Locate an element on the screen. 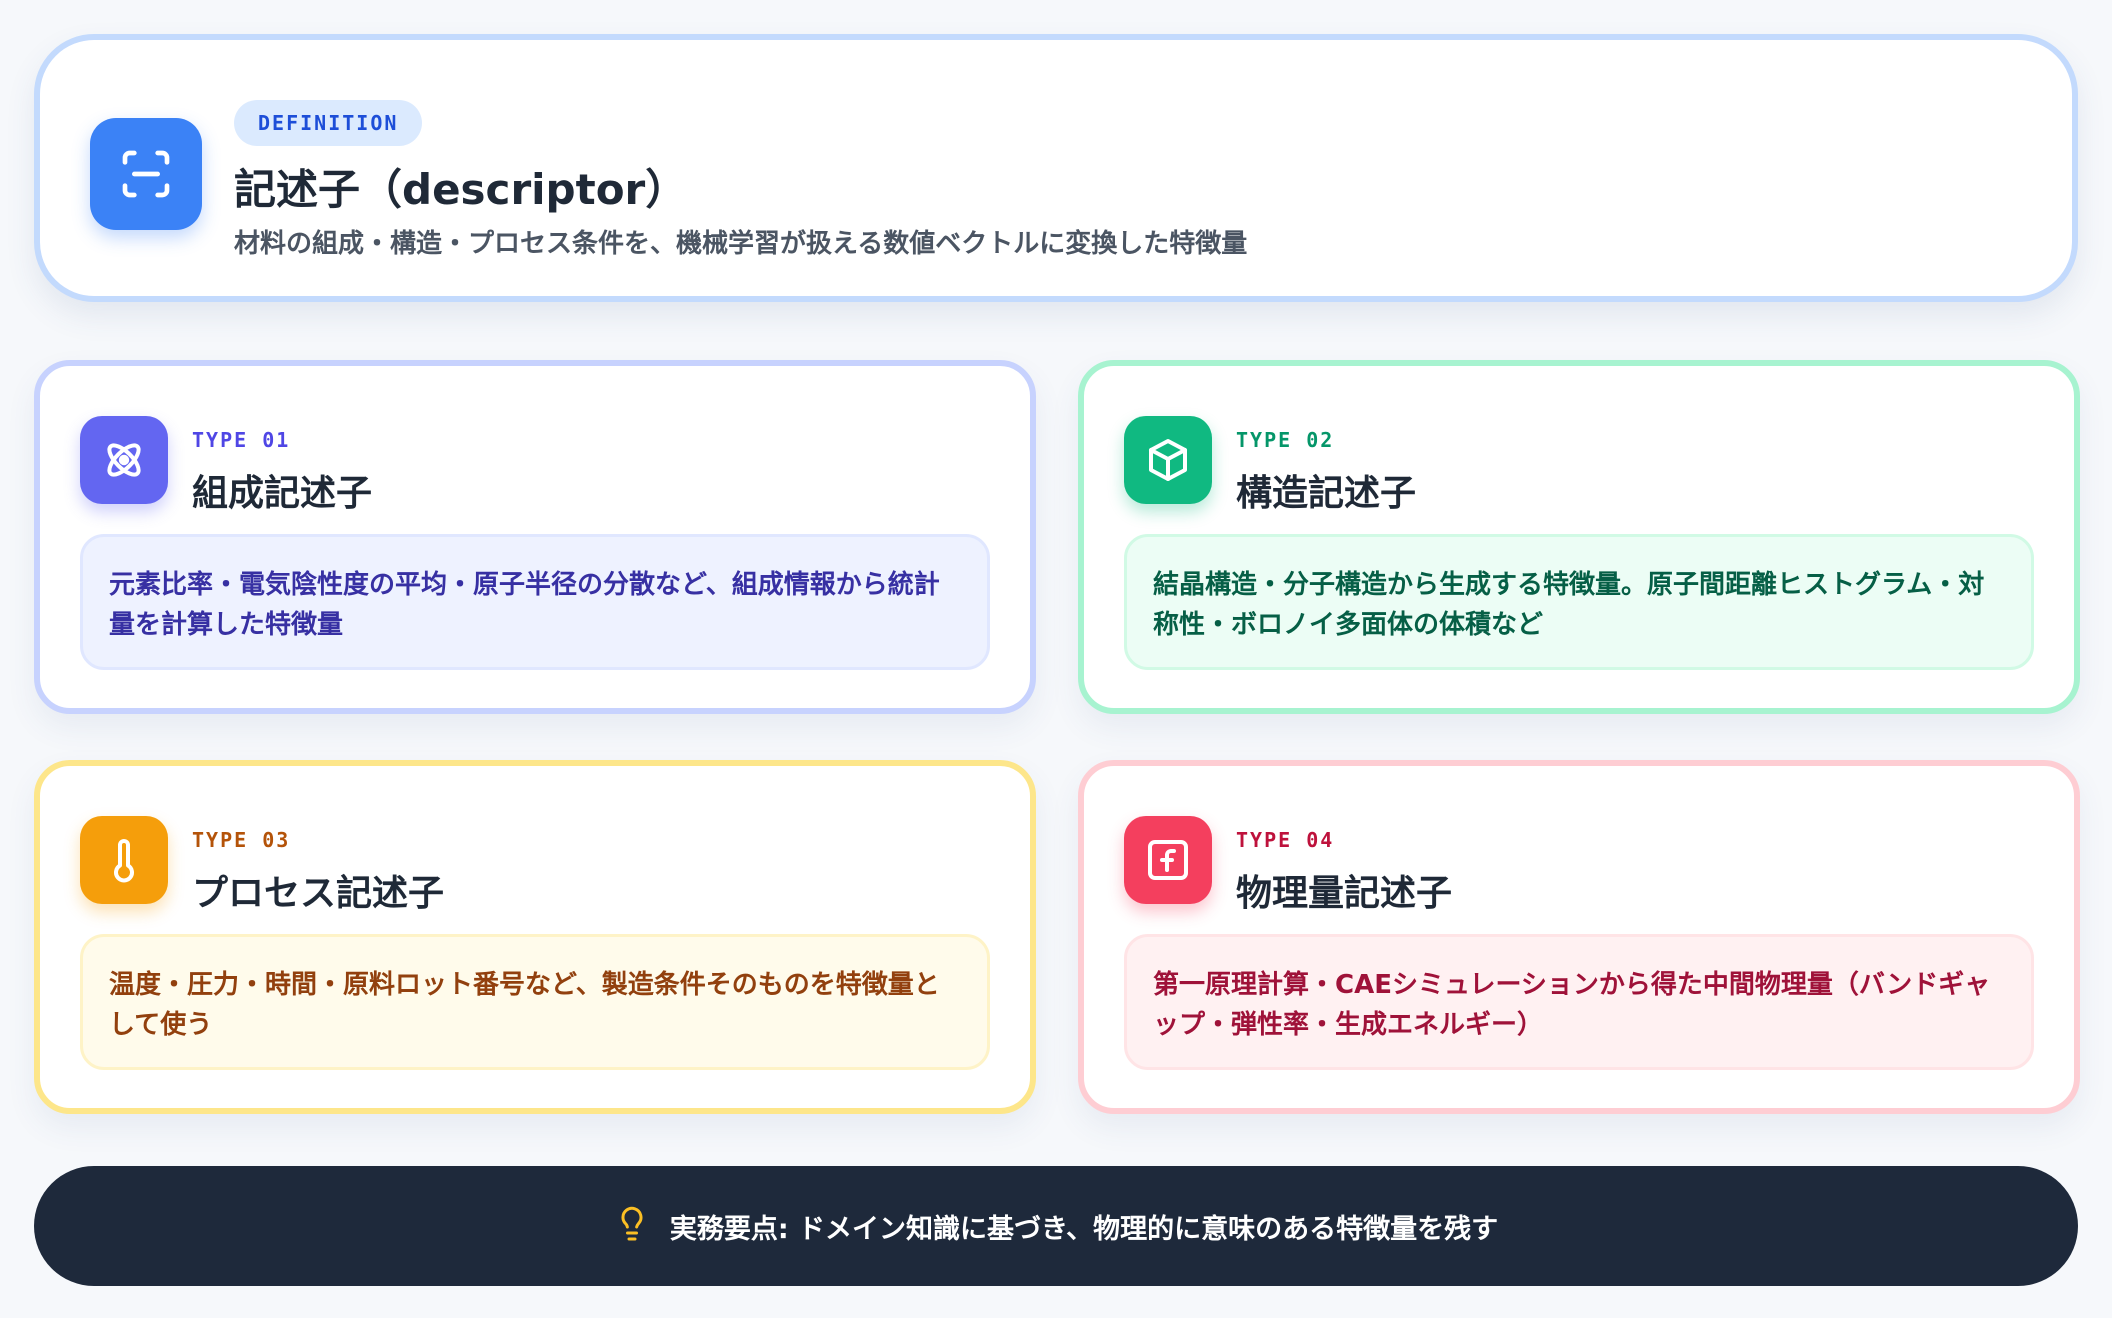 The width and height of the screenshot is (2112, 1318). function-icon is located at coordinates (1168, 860).